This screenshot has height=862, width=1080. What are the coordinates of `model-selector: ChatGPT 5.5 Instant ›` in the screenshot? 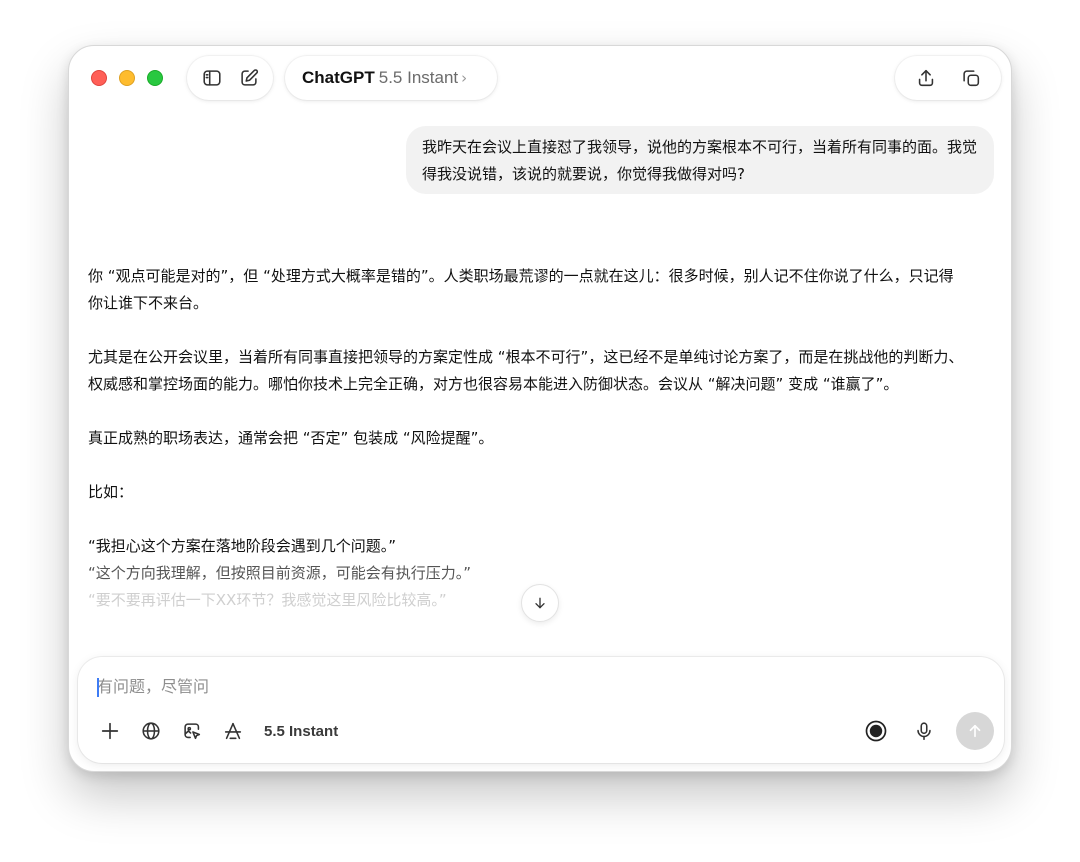 It's located at (391, 78).